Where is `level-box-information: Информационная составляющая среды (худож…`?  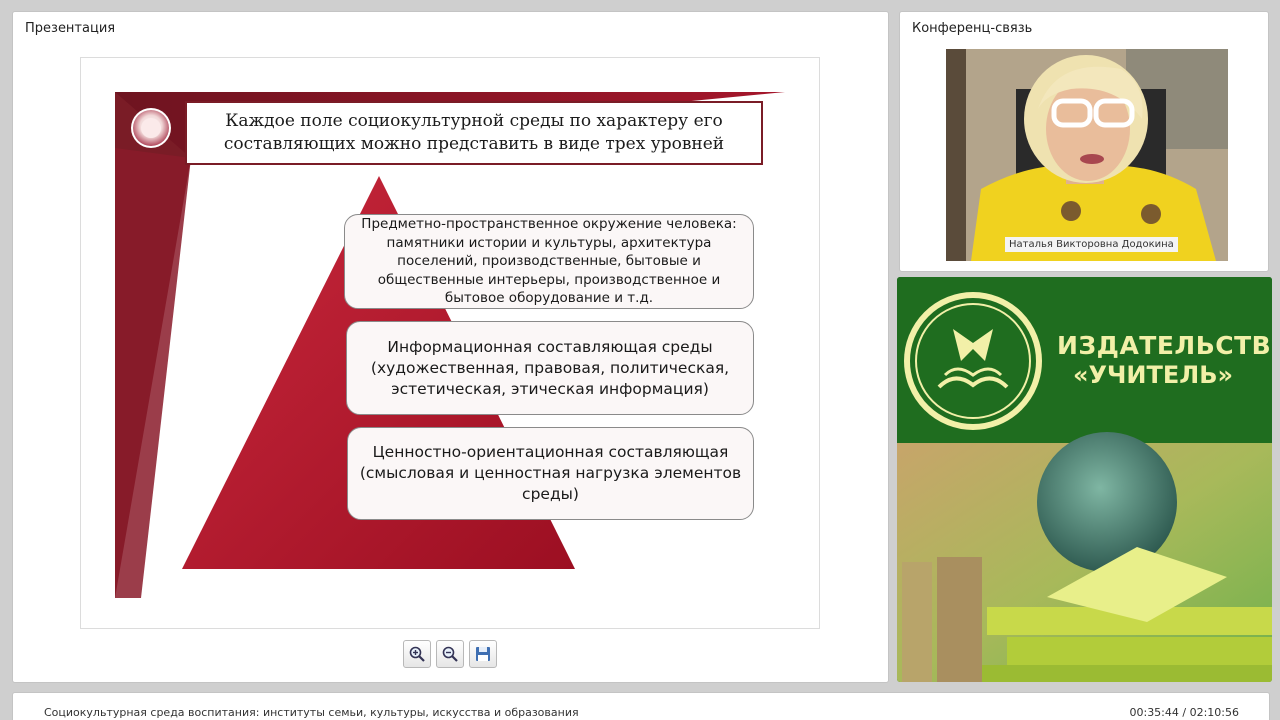 level-box-information: Информационная составляющая среды (худож… is located at coordinates (550, 368).